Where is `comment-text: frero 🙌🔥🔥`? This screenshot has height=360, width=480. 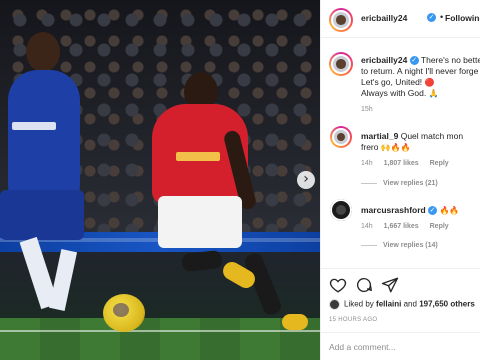
comment-text: frero 🙌🔥🔥 is located at coordinates (386, 147).